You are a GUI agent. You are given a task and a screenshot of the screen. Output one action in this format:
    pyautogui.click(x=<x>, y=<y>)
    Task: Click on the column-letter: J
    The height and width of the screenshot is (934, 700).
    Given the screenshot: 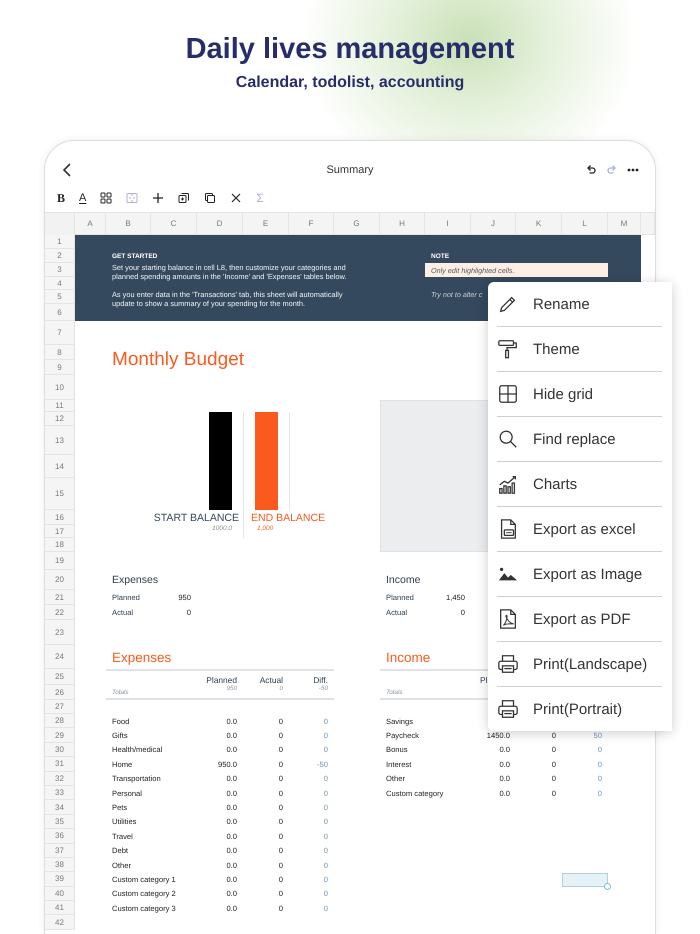 What is the action you would take?
    pyautogui.click(x=493, y=223)
    